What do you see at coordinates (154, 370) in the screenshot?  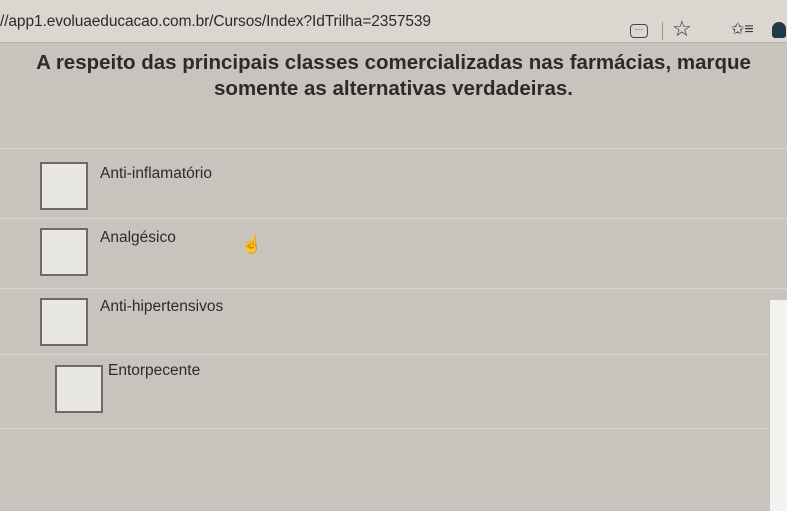 I see `option-label: Entorpecente` at bounding box center [154, 370].